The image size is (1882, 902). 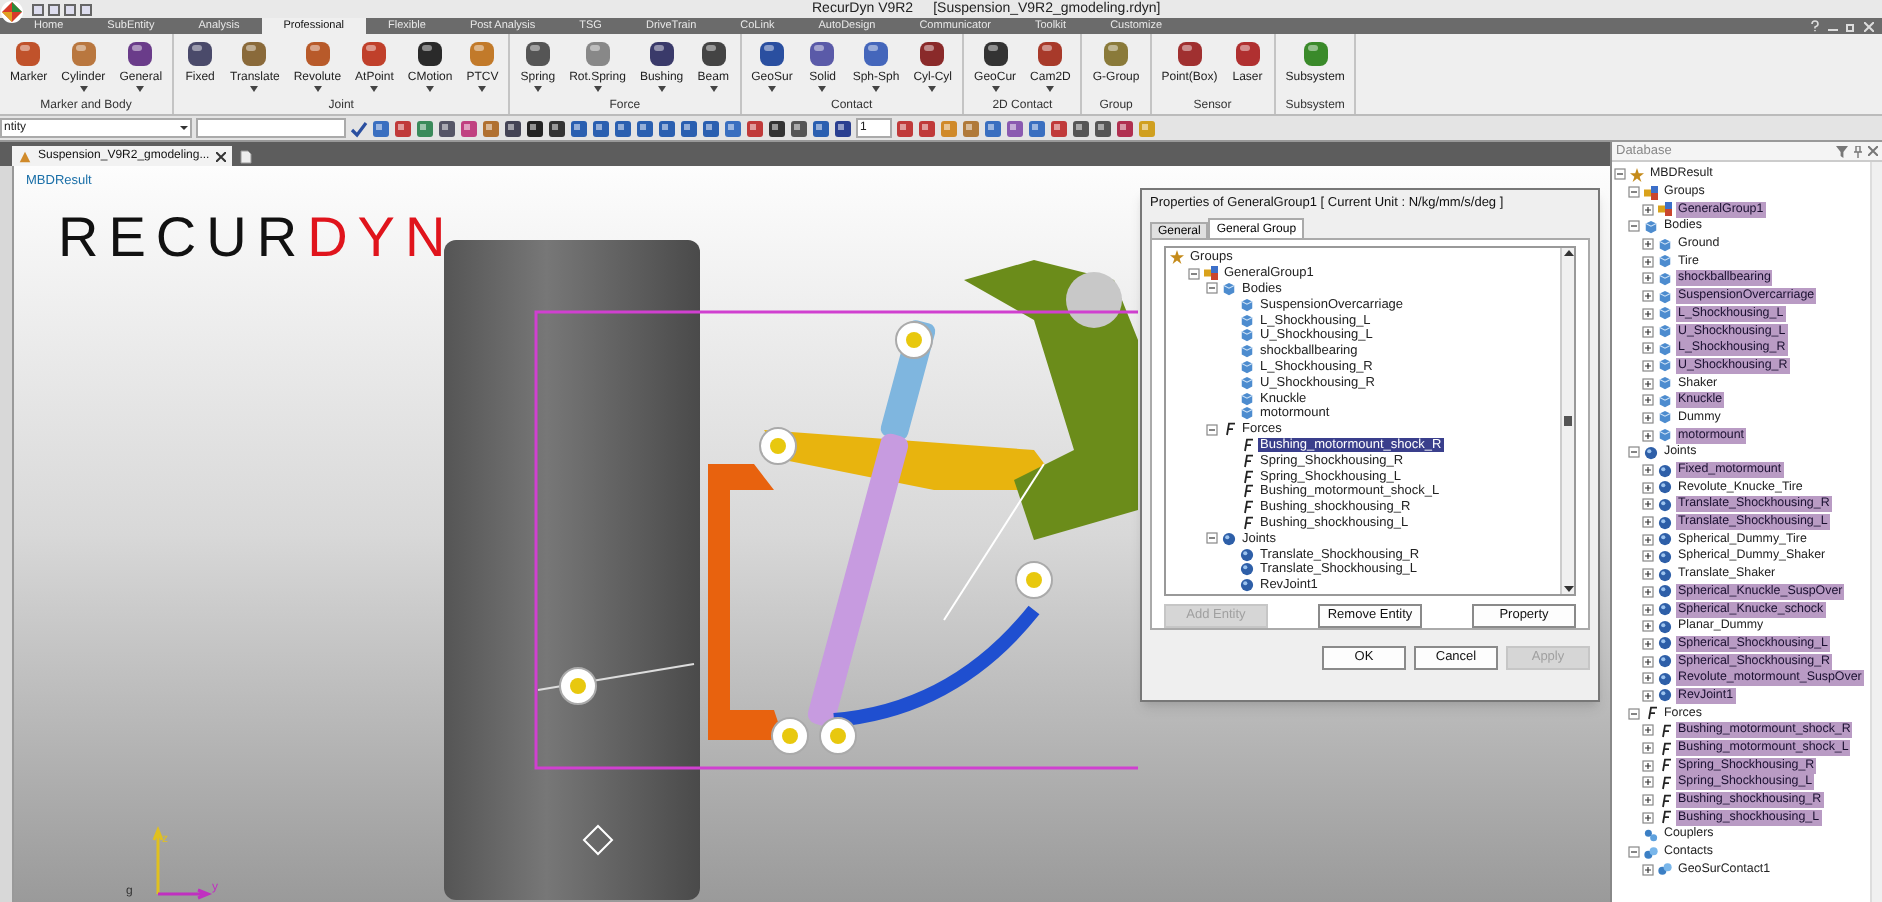 What do you see at coordinates (1858, 151) in the screenshot?
I see `pin-icon` at bounding box center [1858, 151].